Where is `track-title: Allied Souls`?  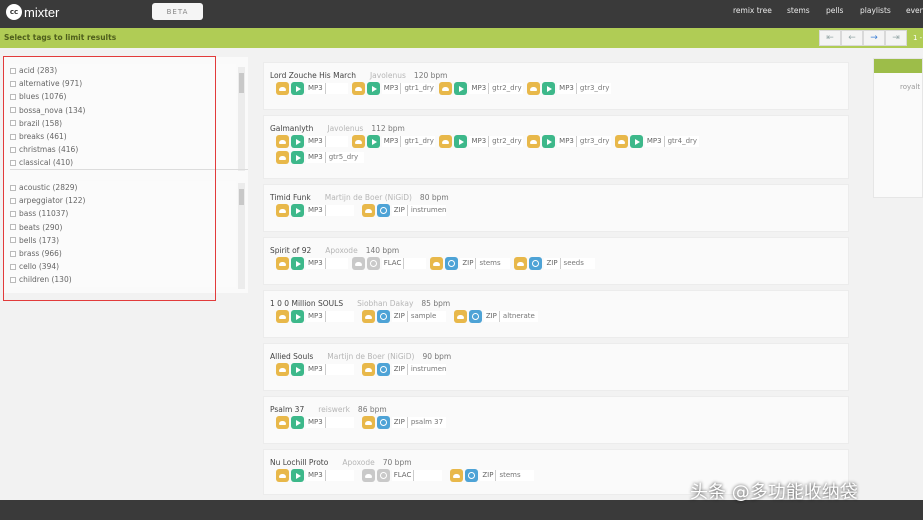 track-title: Allied Souls is located at coordinates (291, 356).